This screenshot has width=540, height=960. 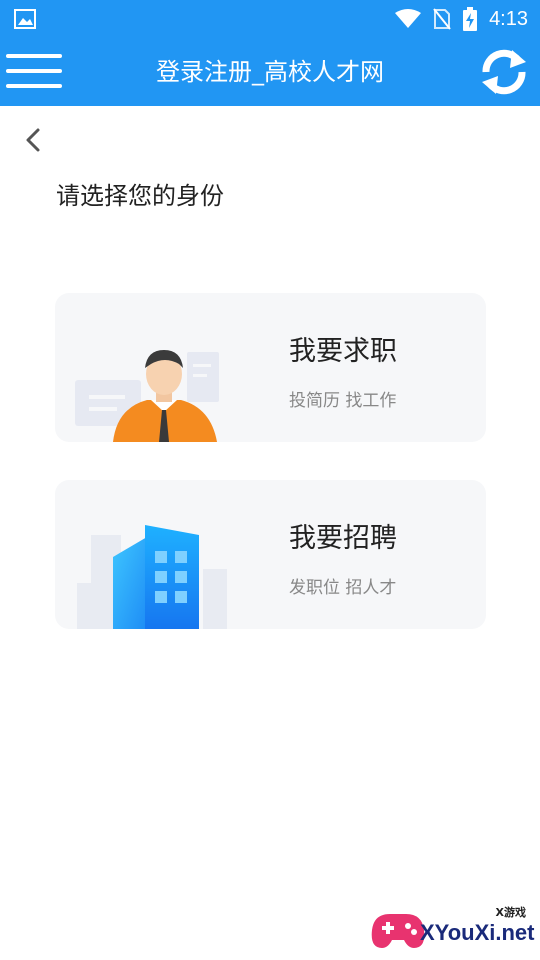 I want to click on job-seeker-title: 我要求职, so click(x=343, y=351).